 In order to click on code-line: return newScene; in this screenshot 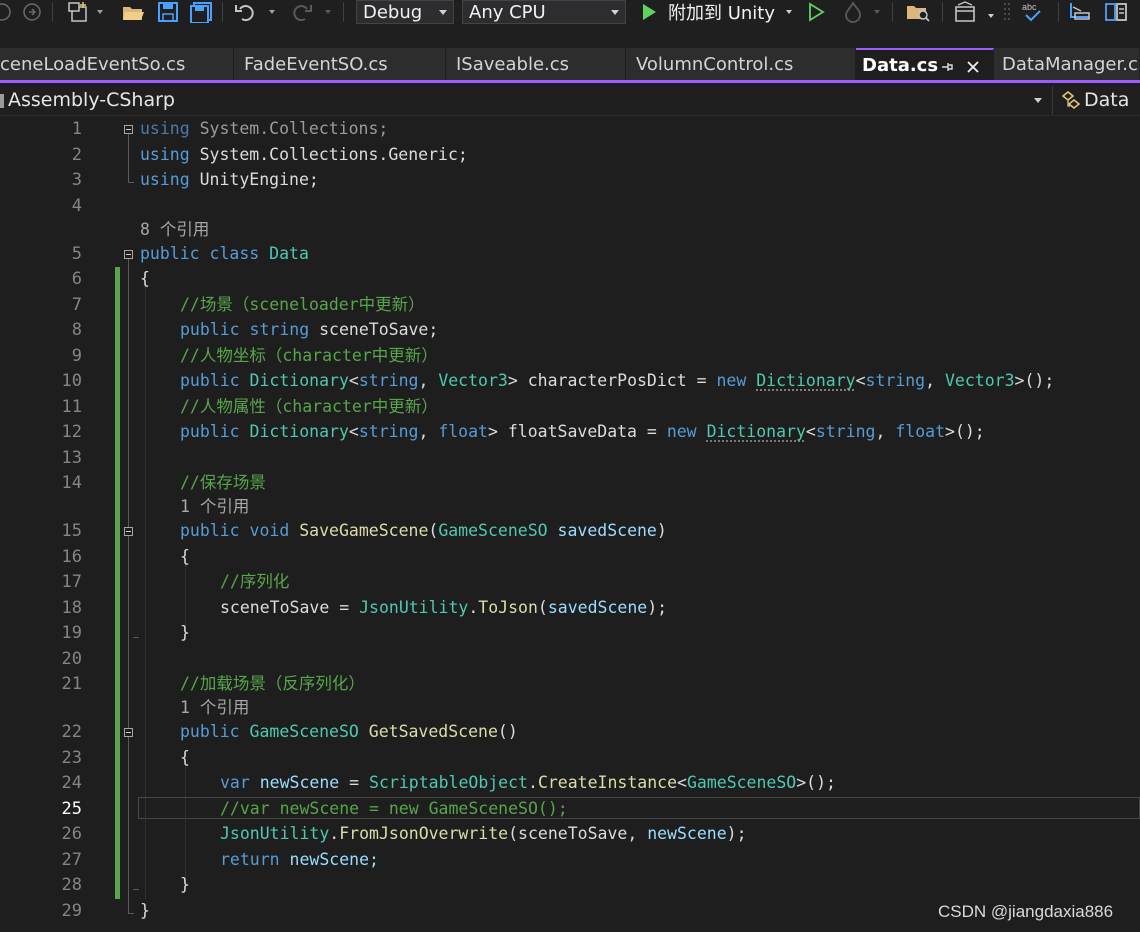, I will do `click(299, 859)`.